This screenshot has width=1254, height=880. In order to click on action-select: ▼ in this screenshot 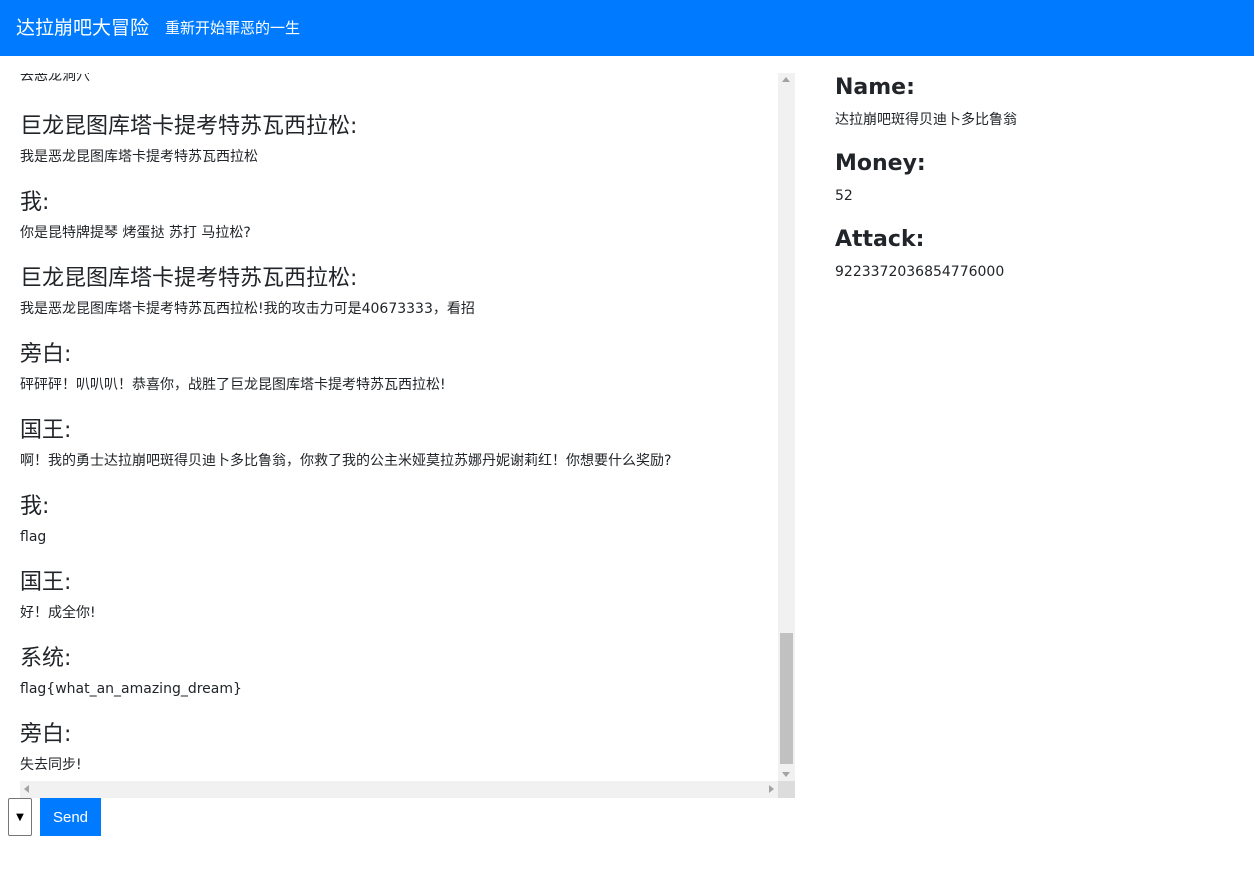, I will do `click(20, 817)`.